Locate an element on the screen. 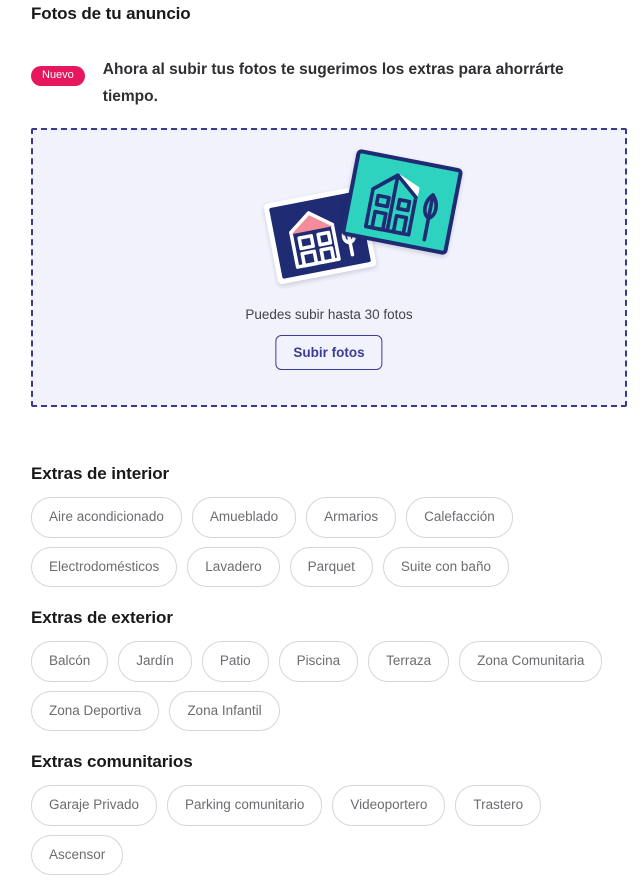 Image resolution: width=642 pixels, height=881 pixels. extra-chip: Lavadero is located at coordinates (233, 566).